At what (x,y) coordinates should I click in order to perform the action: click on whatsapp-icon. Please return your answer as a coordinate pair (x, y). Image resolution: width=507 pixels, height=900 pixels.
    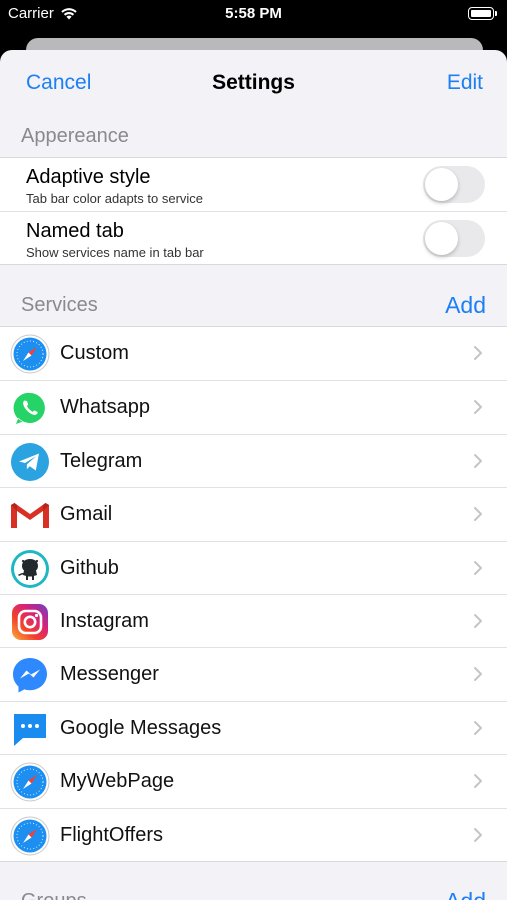
    Looking at the image, I should click on (29, 409).